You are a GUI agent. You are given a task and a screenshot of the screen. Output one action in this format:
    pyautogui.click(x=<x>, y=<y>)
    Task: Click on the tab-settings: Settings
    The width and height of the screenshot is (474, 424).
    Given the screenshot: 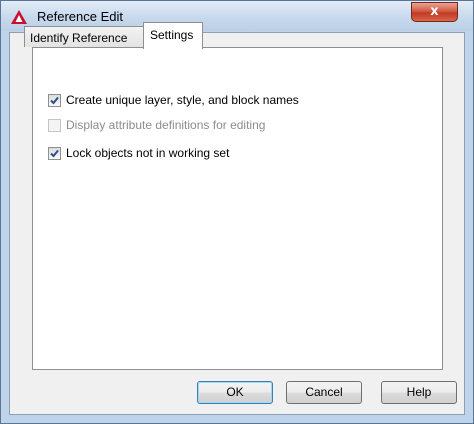 What is the action you would take?
    pyautogui.click(x=173, y=35)
    